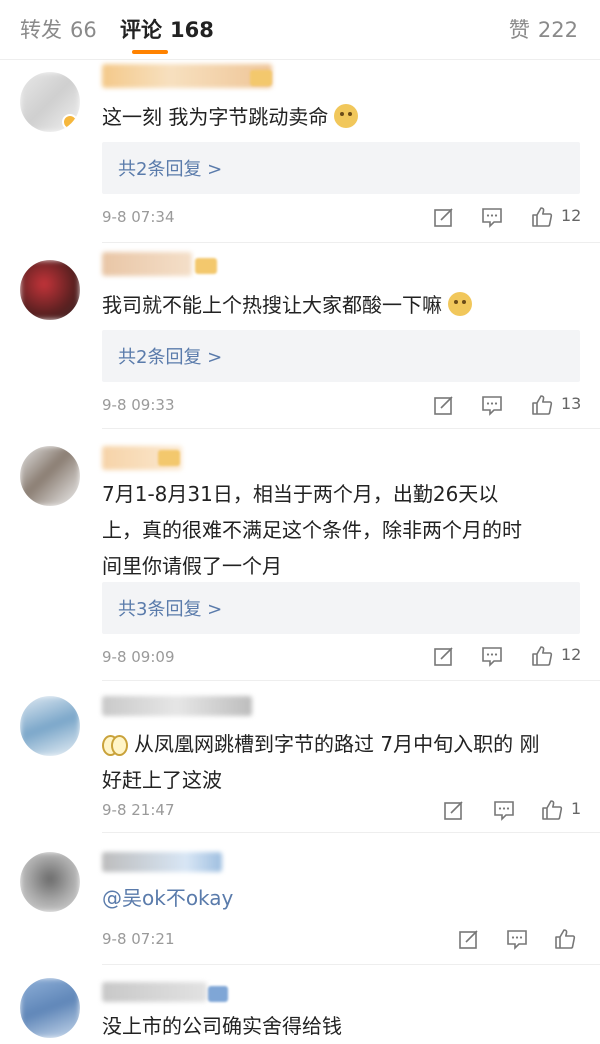 The image size is (600, 1044). What do you see at coordinates (571, 403) in the screenshot?
I see `like-count: 13` at bounding box center [571, 403].